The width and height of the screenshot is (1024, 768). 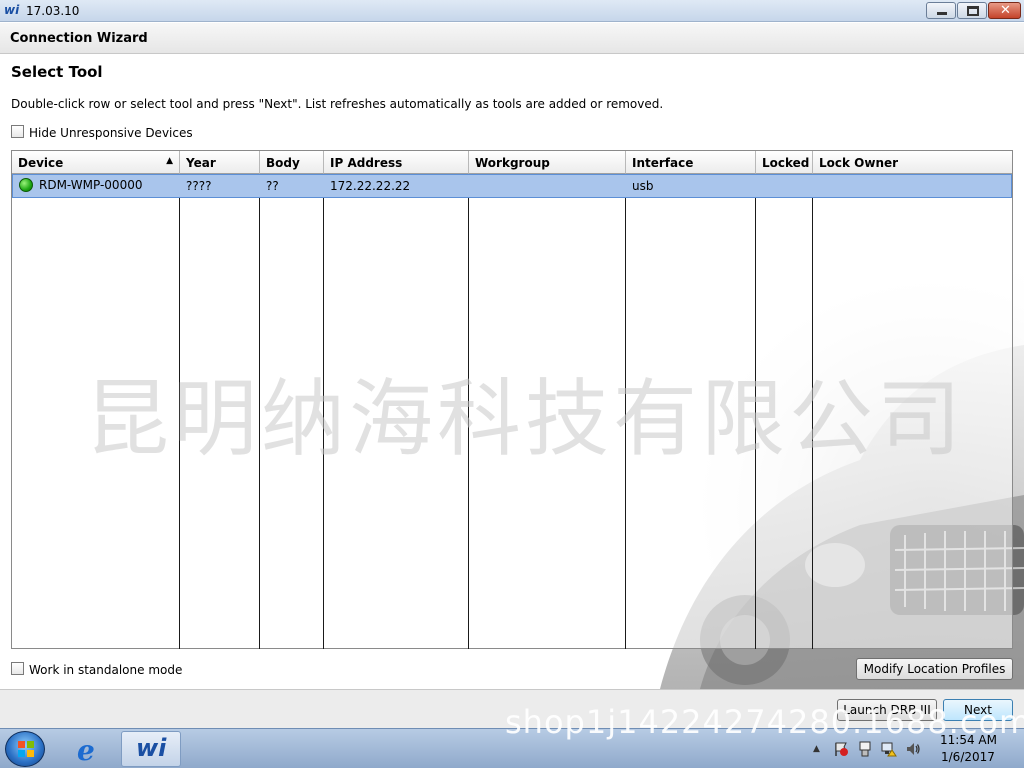 What do you see at coordinates (220, 162) in the screenshot?
I see `column-header-year: Year` at bounding box center [220, 162].